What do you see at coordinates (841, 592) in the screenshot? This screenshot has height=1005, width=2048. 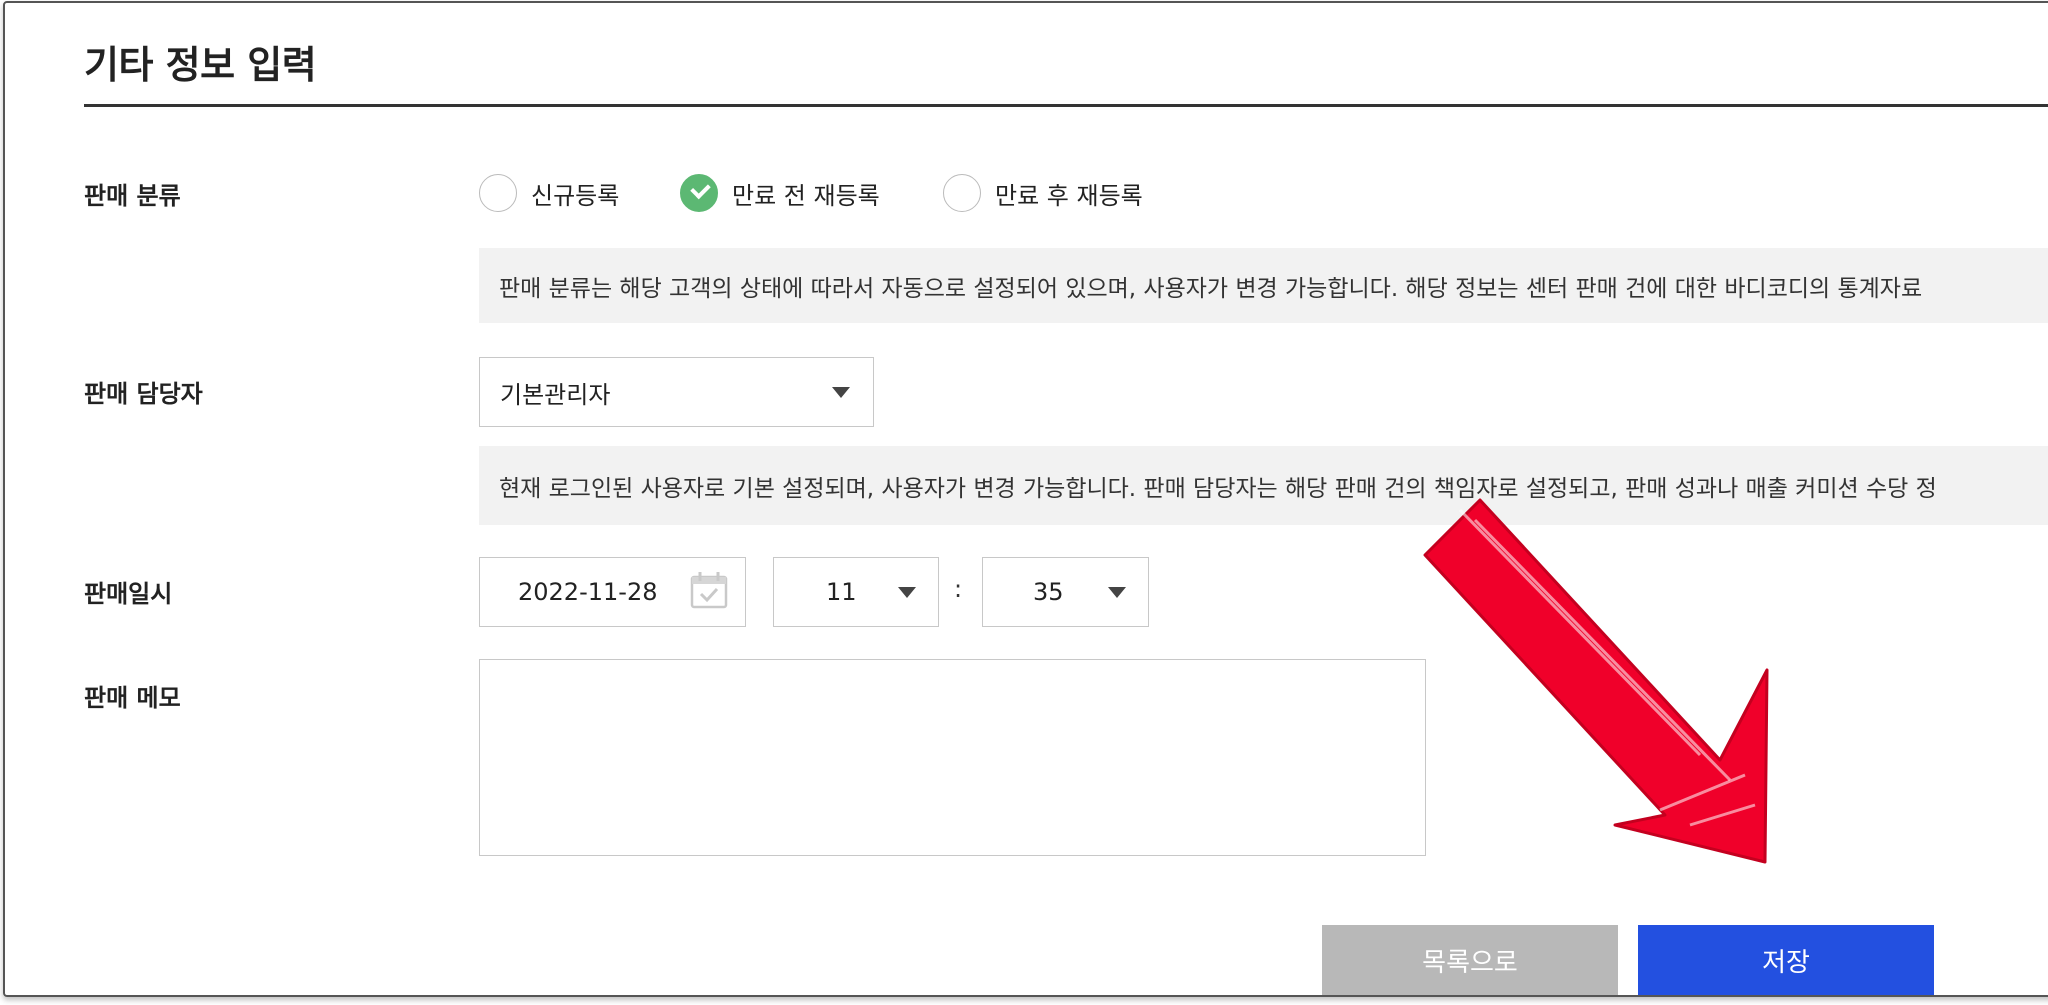 I see `sale-hour-value: 11` at bounding box center [841, 592].